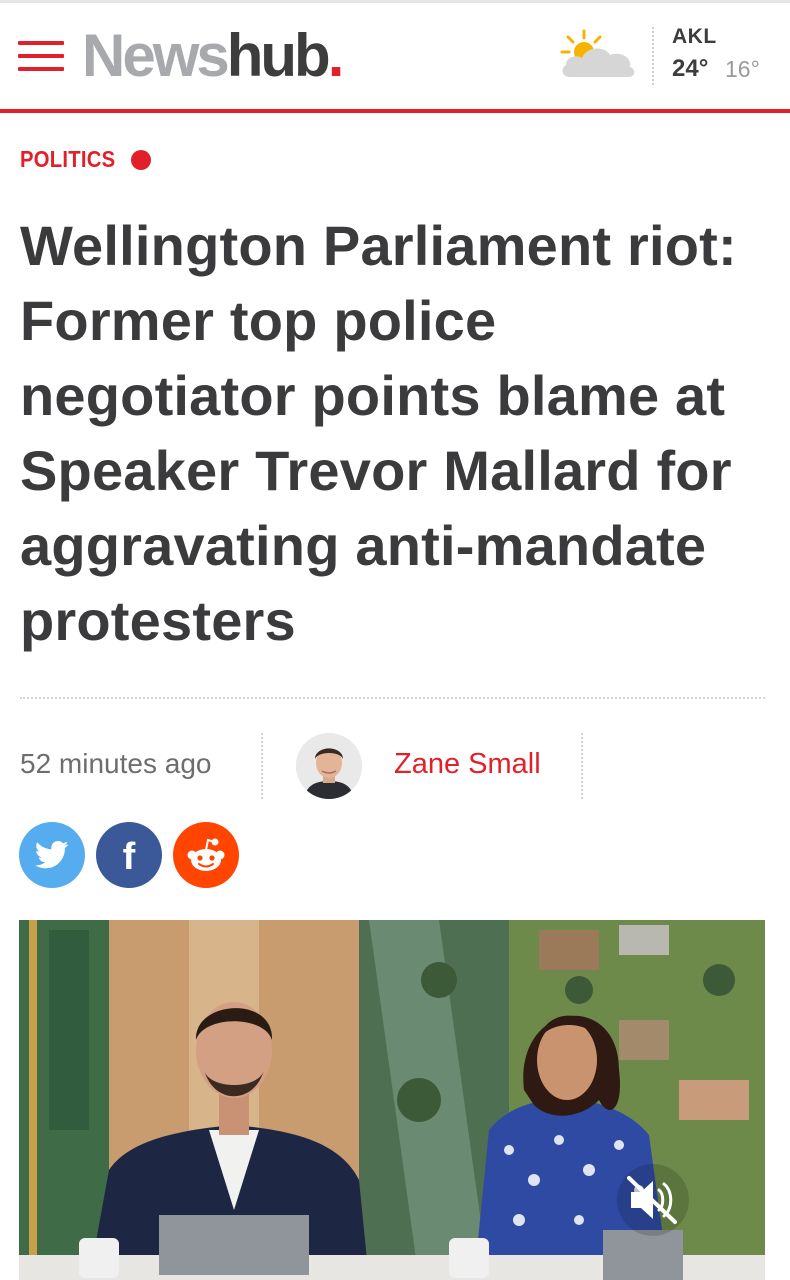  I want to click on author-avatar, so click(329, 766).